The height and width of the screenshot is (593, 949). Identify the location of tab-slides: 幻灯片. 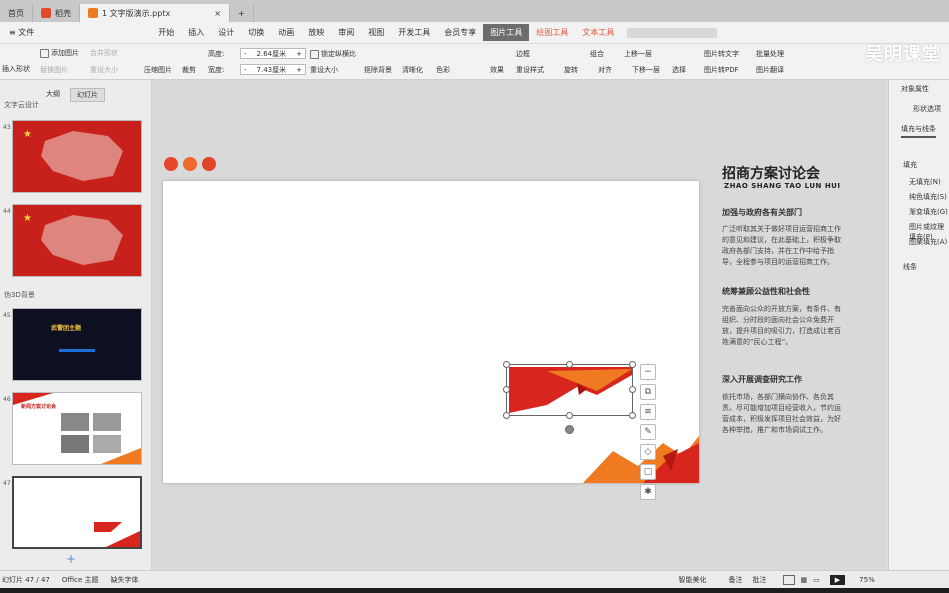
(87, 95).